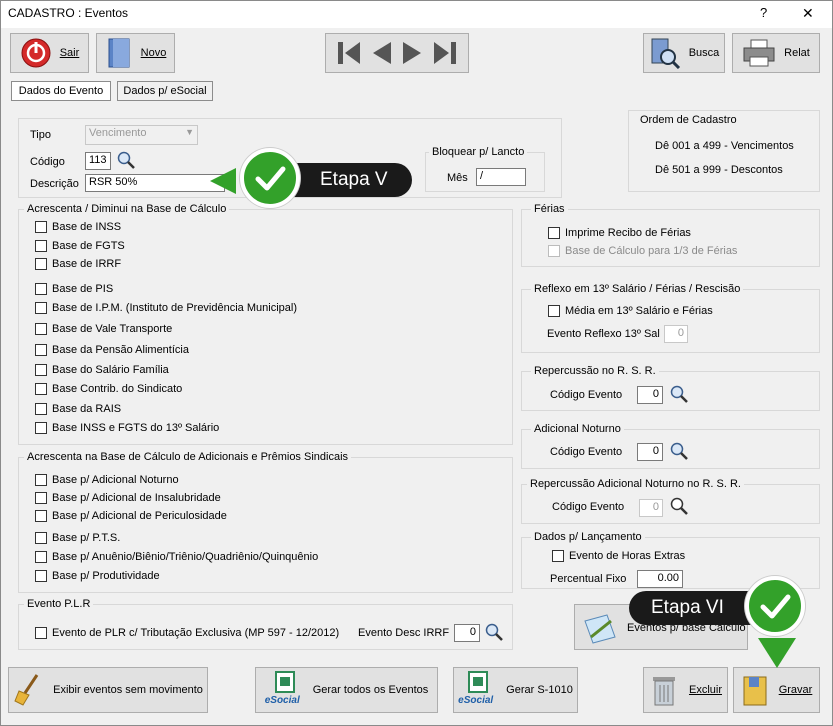 The height and width of the screenshot is (726, 833). Describe the element at coordinates (86, 538) in the screenshot. I see `adicional-label: Base p/ P.T.S.` at that location.